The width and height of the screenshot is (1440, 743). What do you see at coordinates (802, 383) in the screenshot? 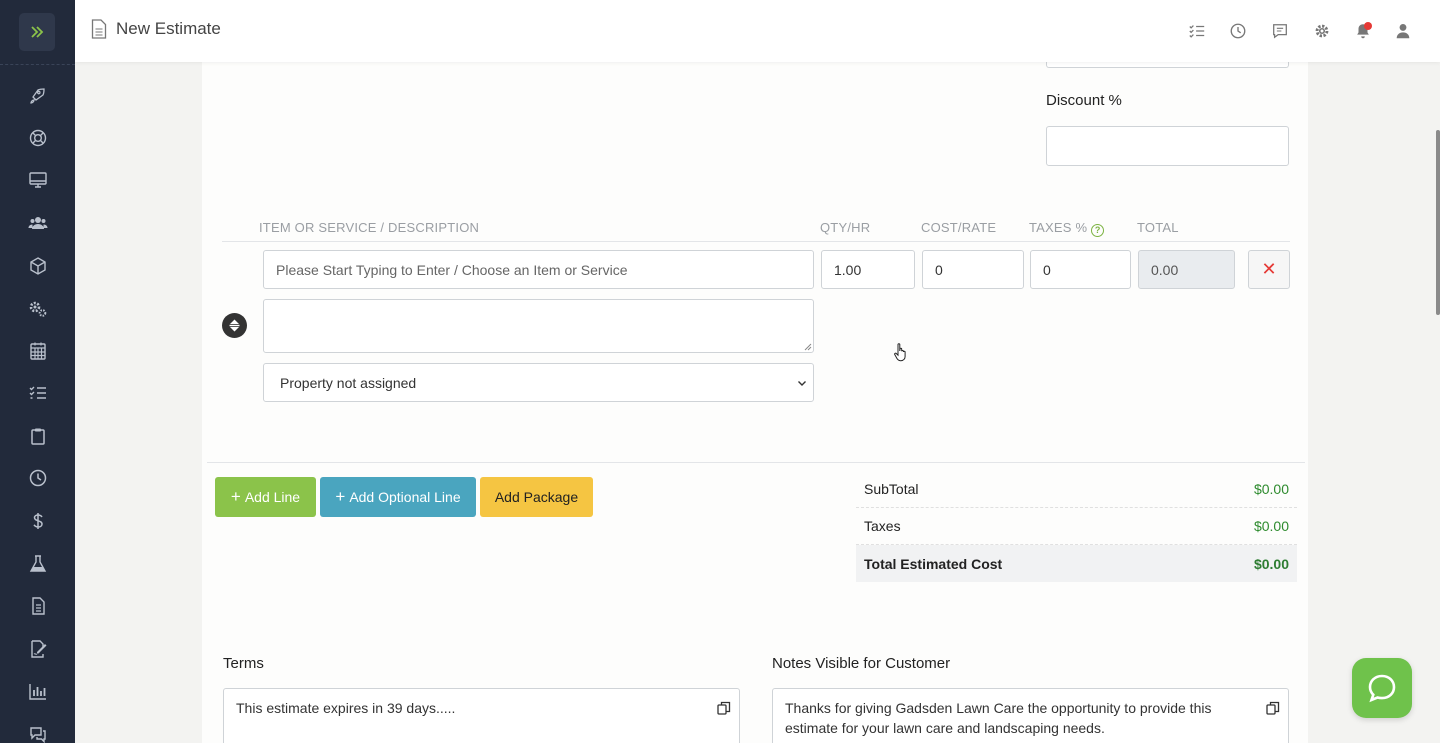
I see `chevron-down-icon` at bounding box center [802, 383].